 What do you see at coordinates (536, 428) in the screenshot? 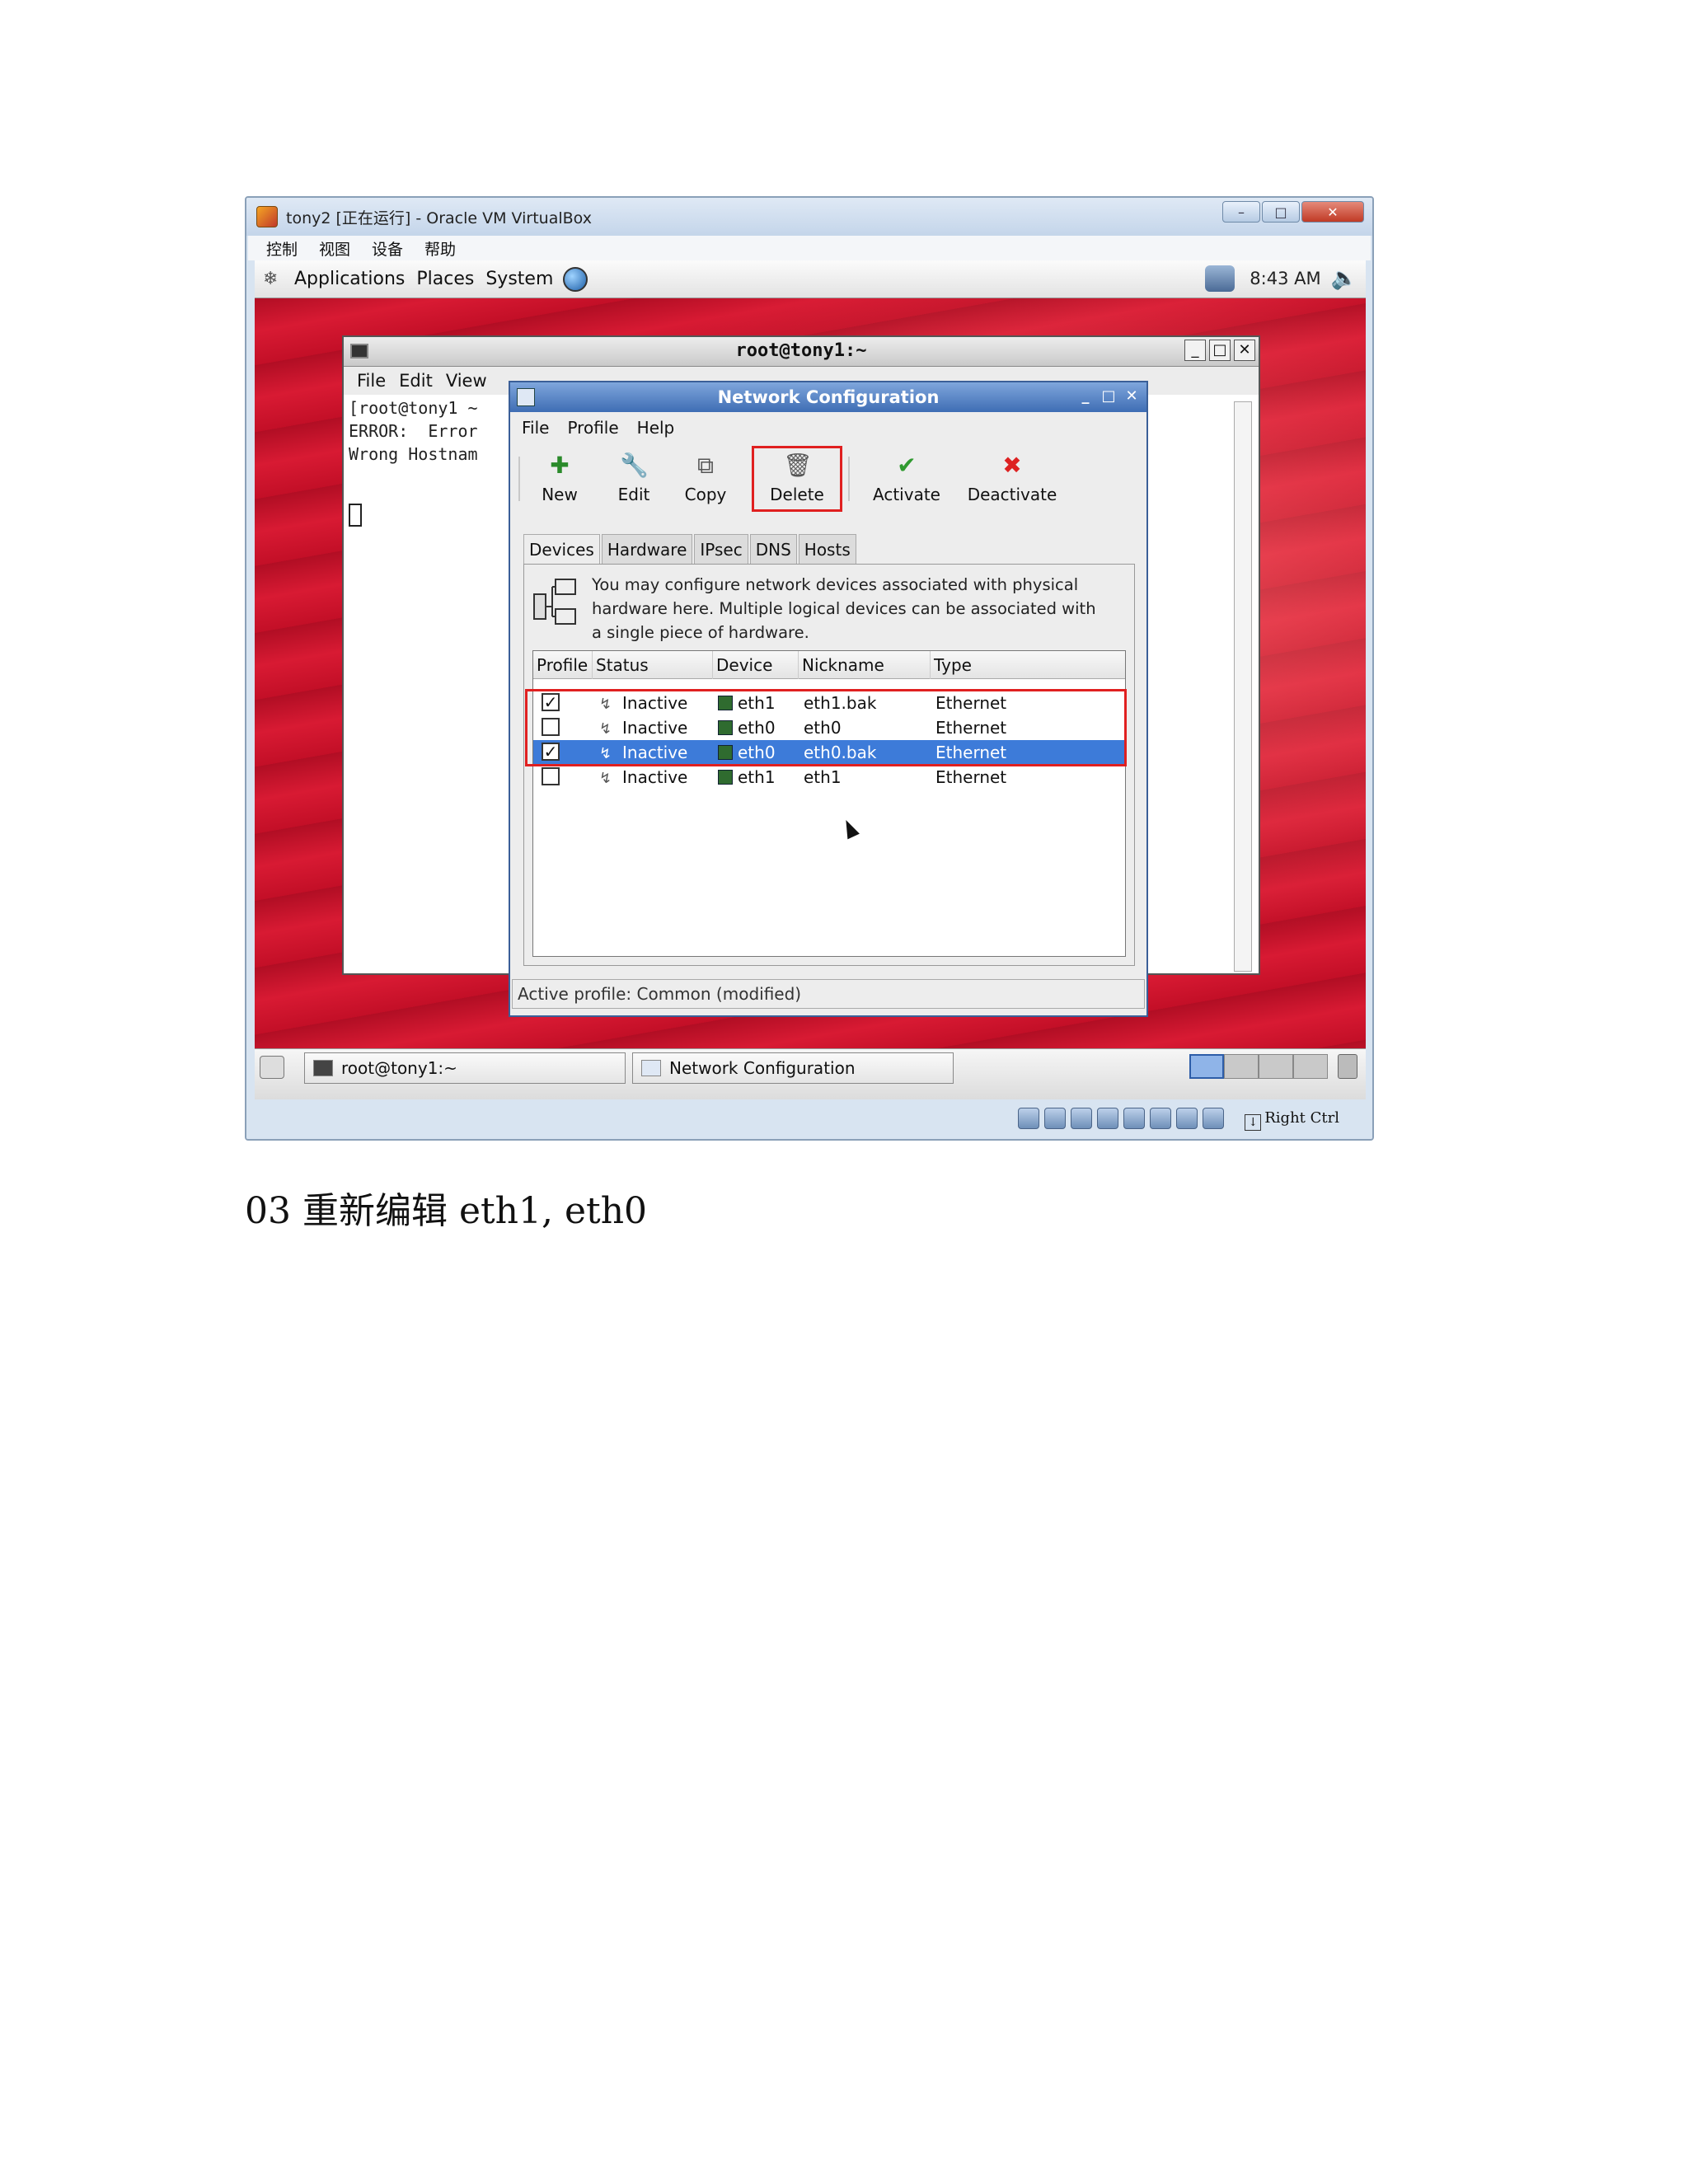
I see `netconfig-menu-file: File` at bounding box center [536, 428].